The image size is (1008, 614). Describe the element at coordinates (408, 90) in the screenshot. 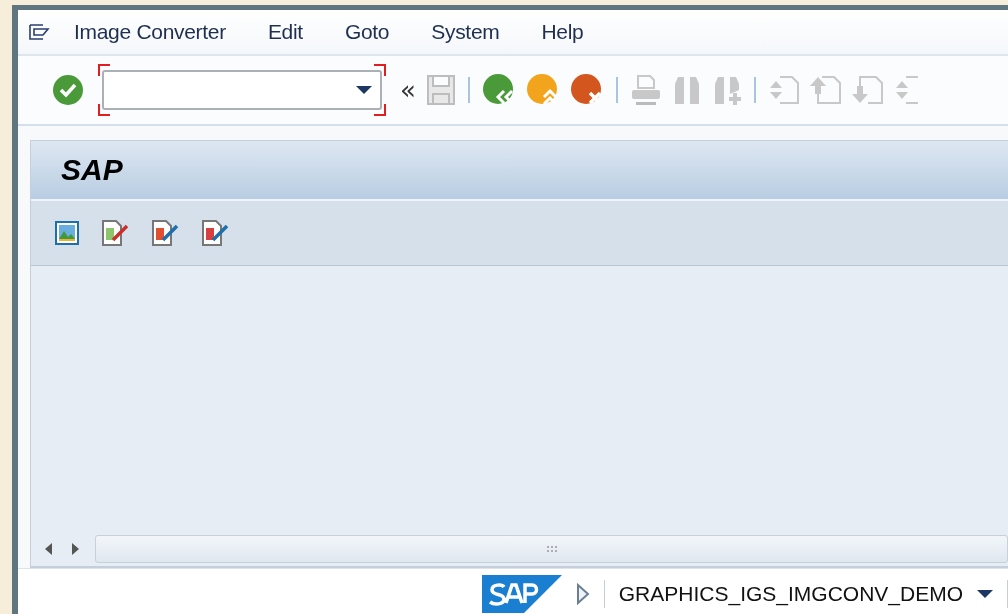

I see `collapse-button: «` at that location.